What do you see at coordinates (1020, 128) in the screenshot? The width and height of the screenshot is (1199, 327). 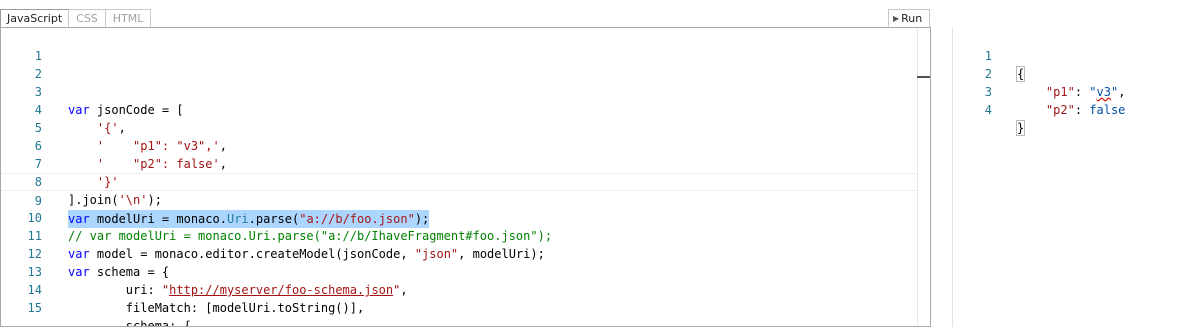 I see `json-text: }` at bounding box center [1020, 128].